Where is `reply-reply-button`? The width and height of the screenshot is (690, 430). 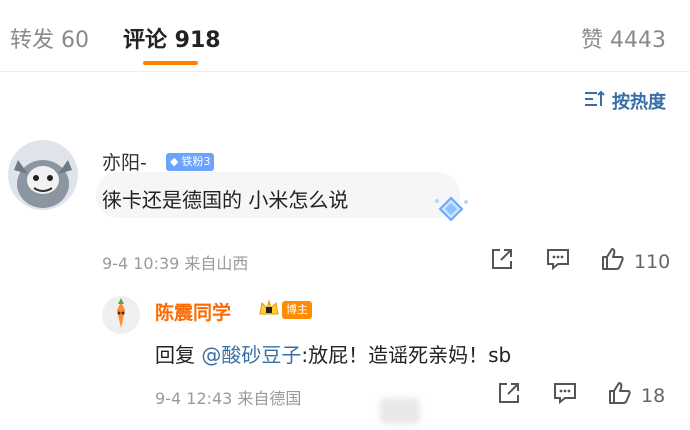 reply-reply-button is located at coordinates (565, 395).